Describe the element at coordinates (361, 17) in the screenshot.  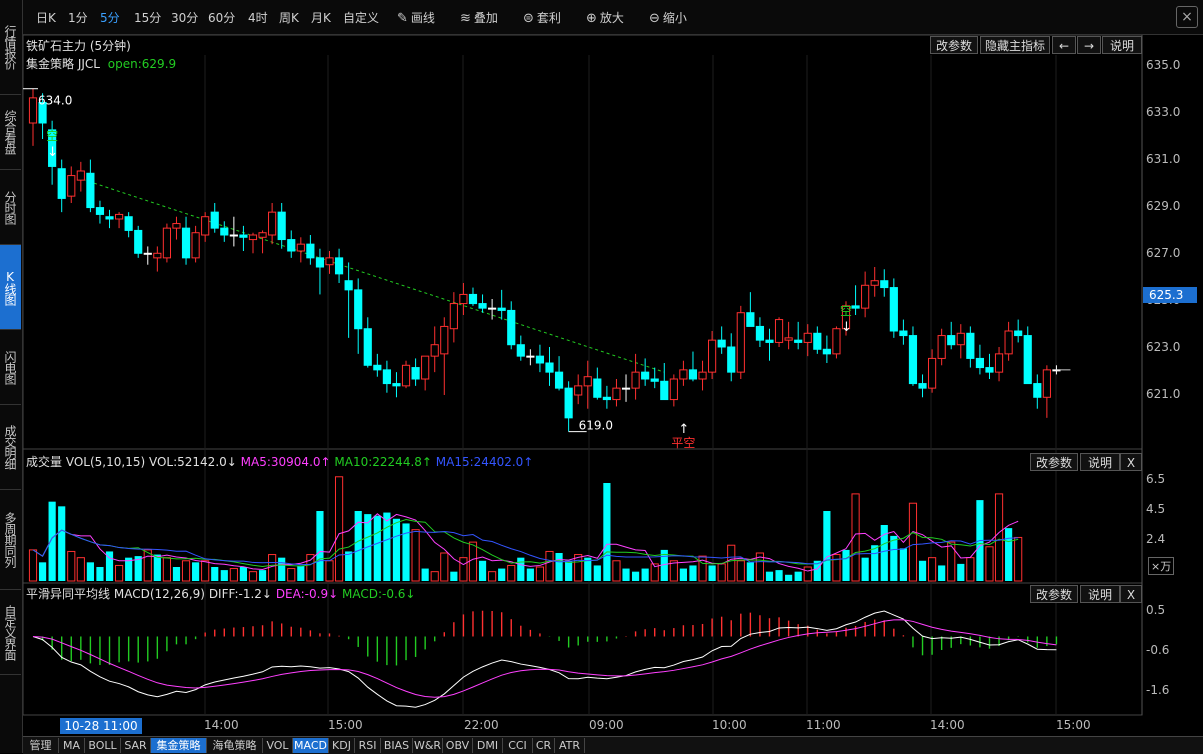
I see `period-tab-9: 自定义` at that location.